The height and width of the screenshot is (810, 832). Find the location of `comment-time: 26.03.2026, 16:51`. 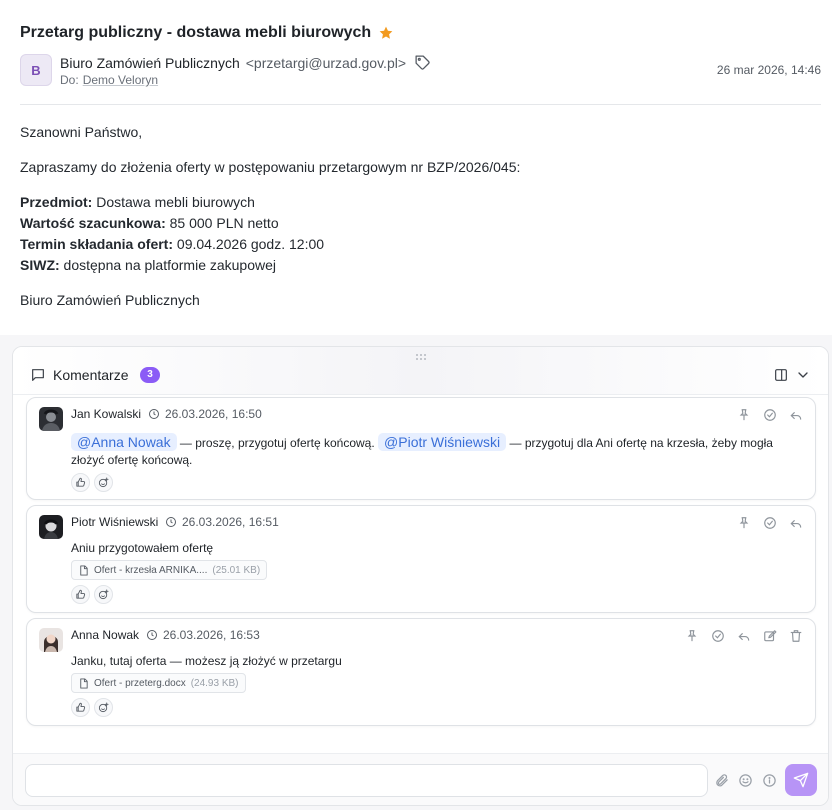

comment-time: 26.03.2026, 16:51 is located at coordinates (222, 522).